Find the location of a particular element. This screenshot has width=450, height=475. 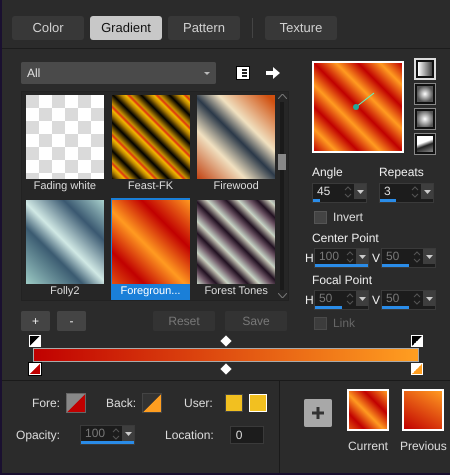

link-label: Link is located at coordinates (344, 323).